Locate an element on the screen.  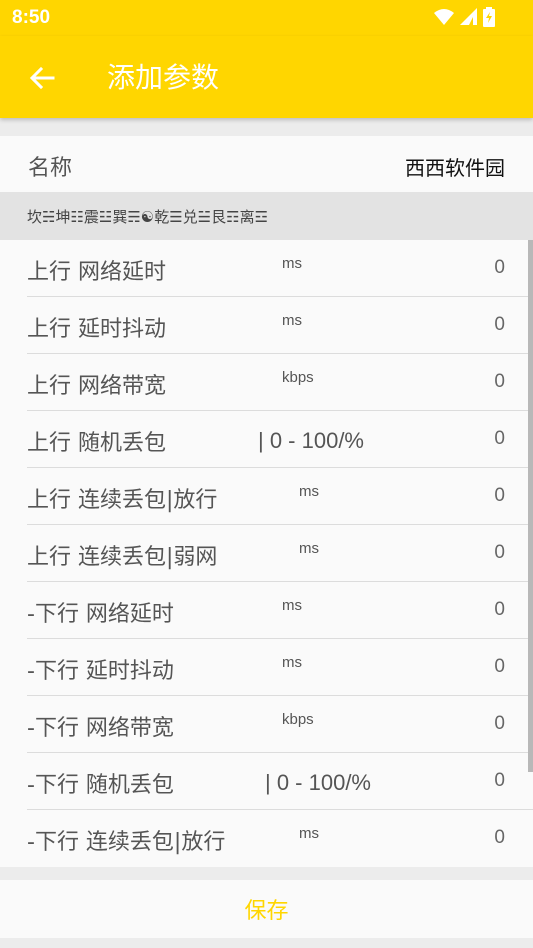
save-button-label: 保存 is located at coordinates (266, 911).